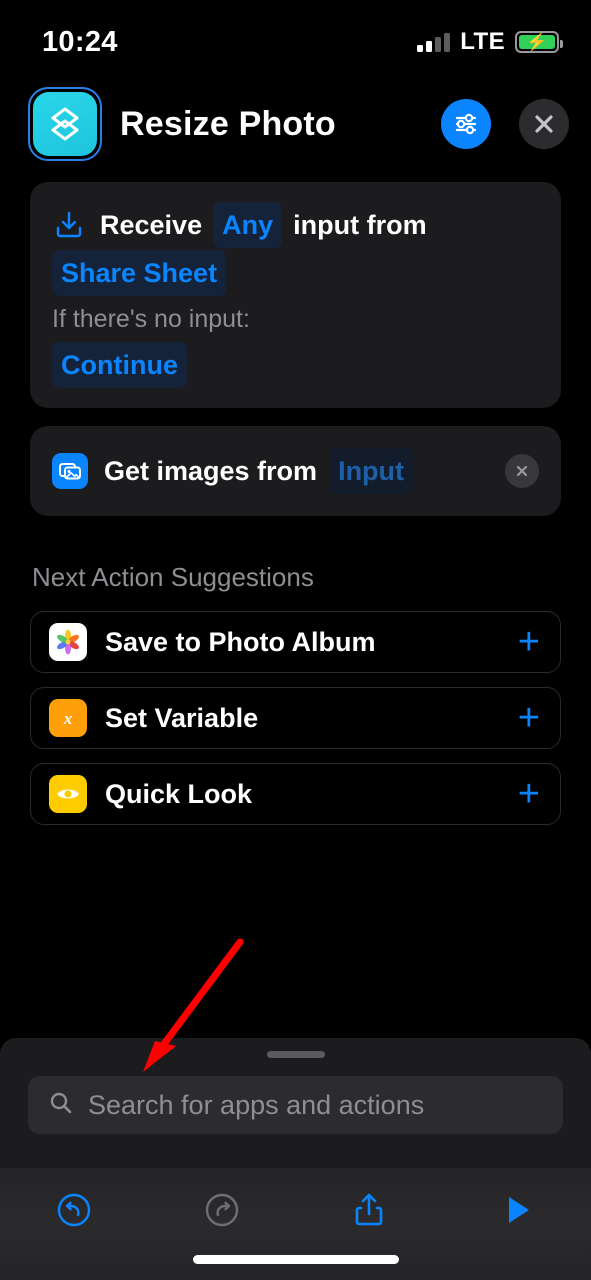 The image size is (591, 1280). Describe the element at coordinates (360, 225) in the screenshot. I see `action-text-input-from: input from` at that location.